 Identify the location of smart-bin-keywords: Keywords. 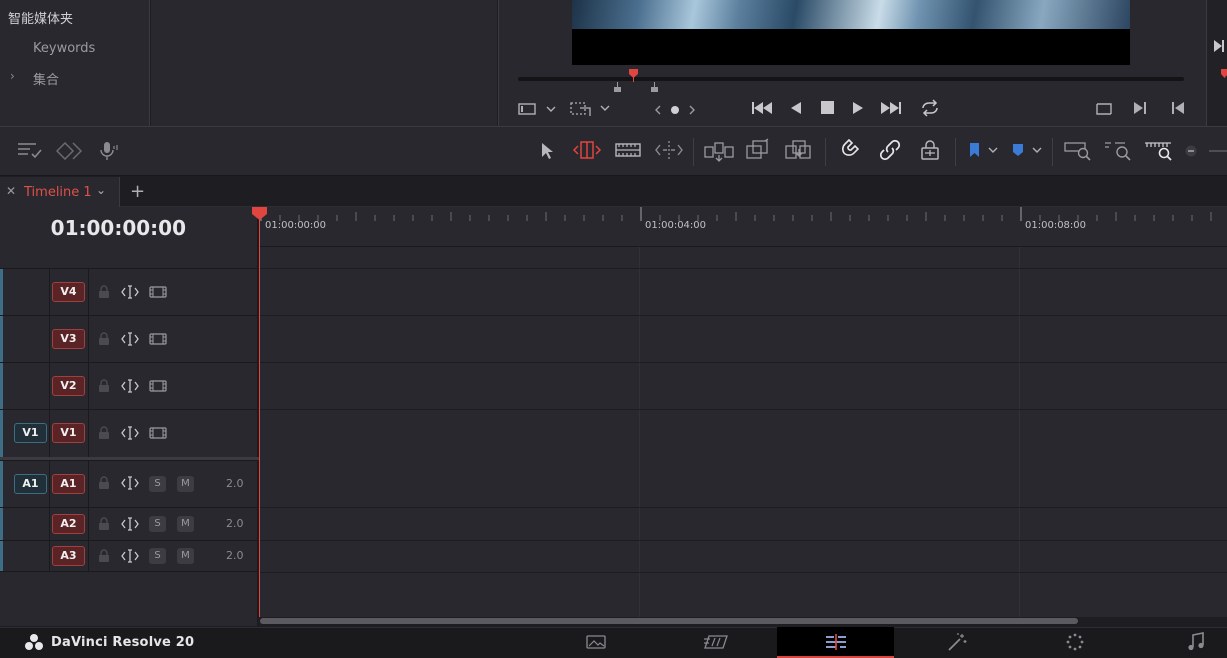
(64, 48).